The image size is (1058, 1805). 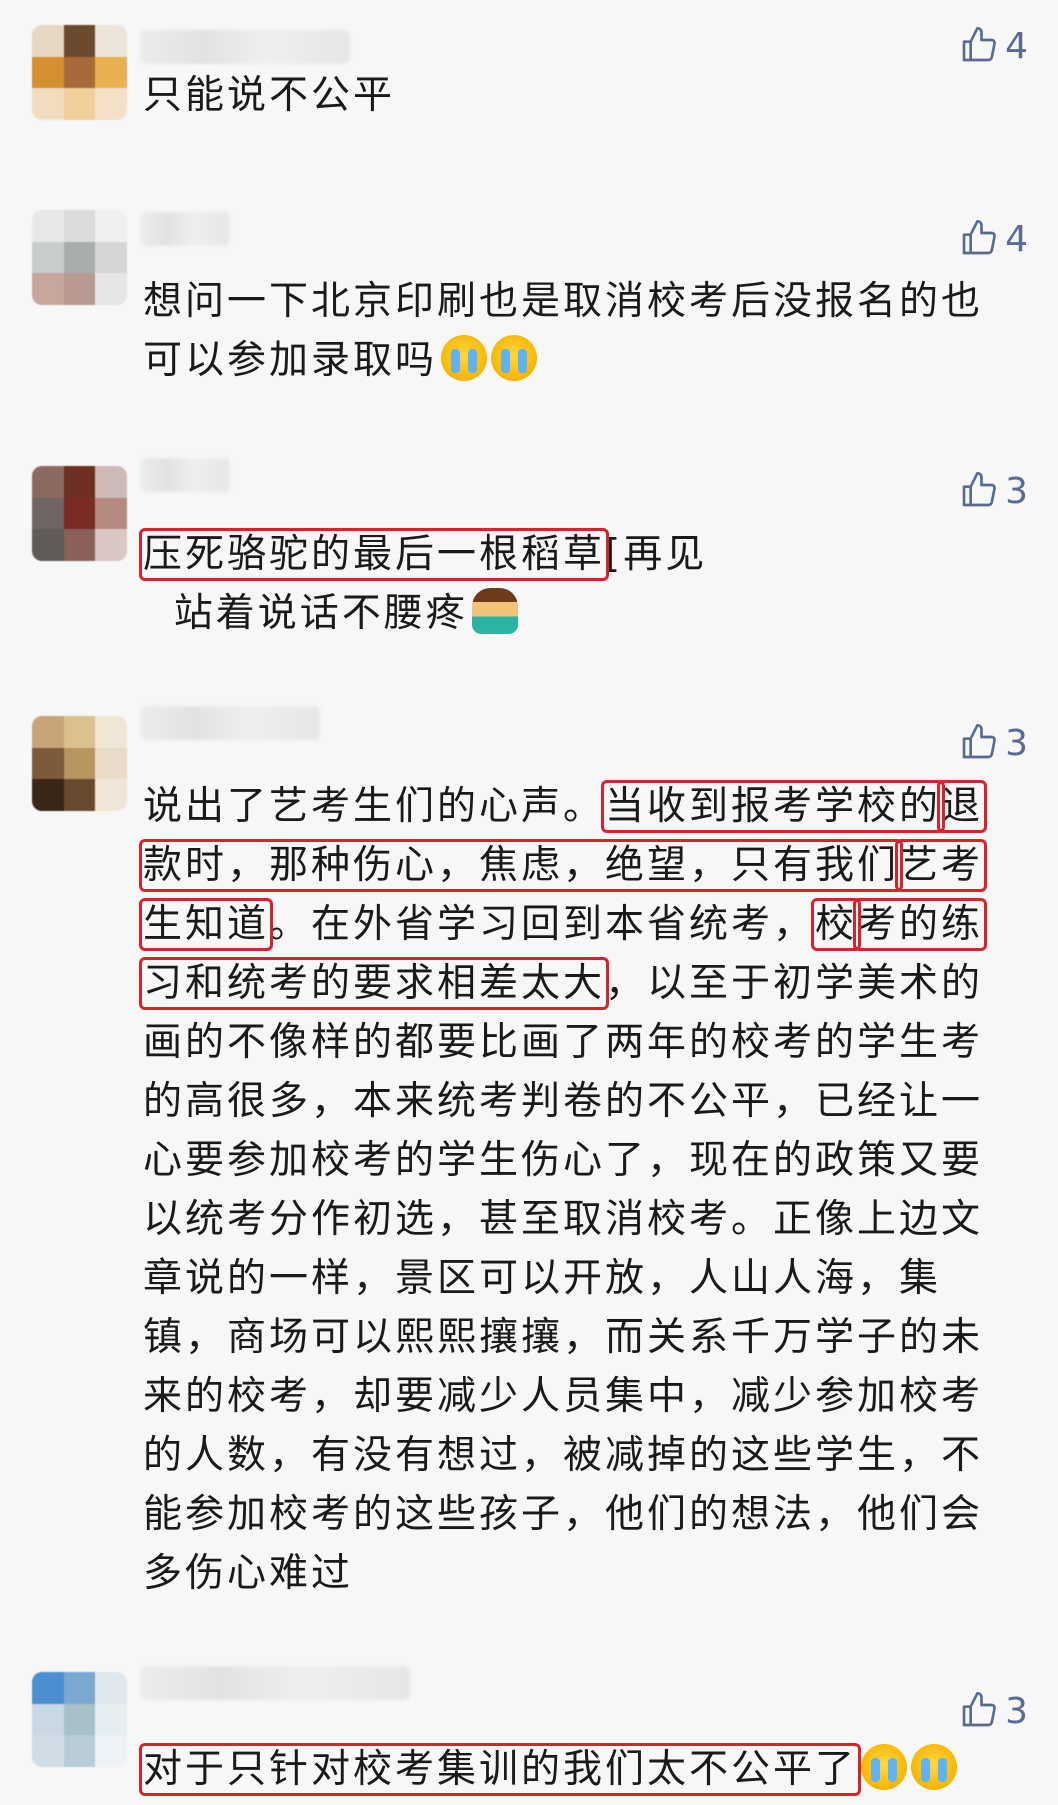 I want to click on comment-text-after: [再见, so click(x=656, y=554).